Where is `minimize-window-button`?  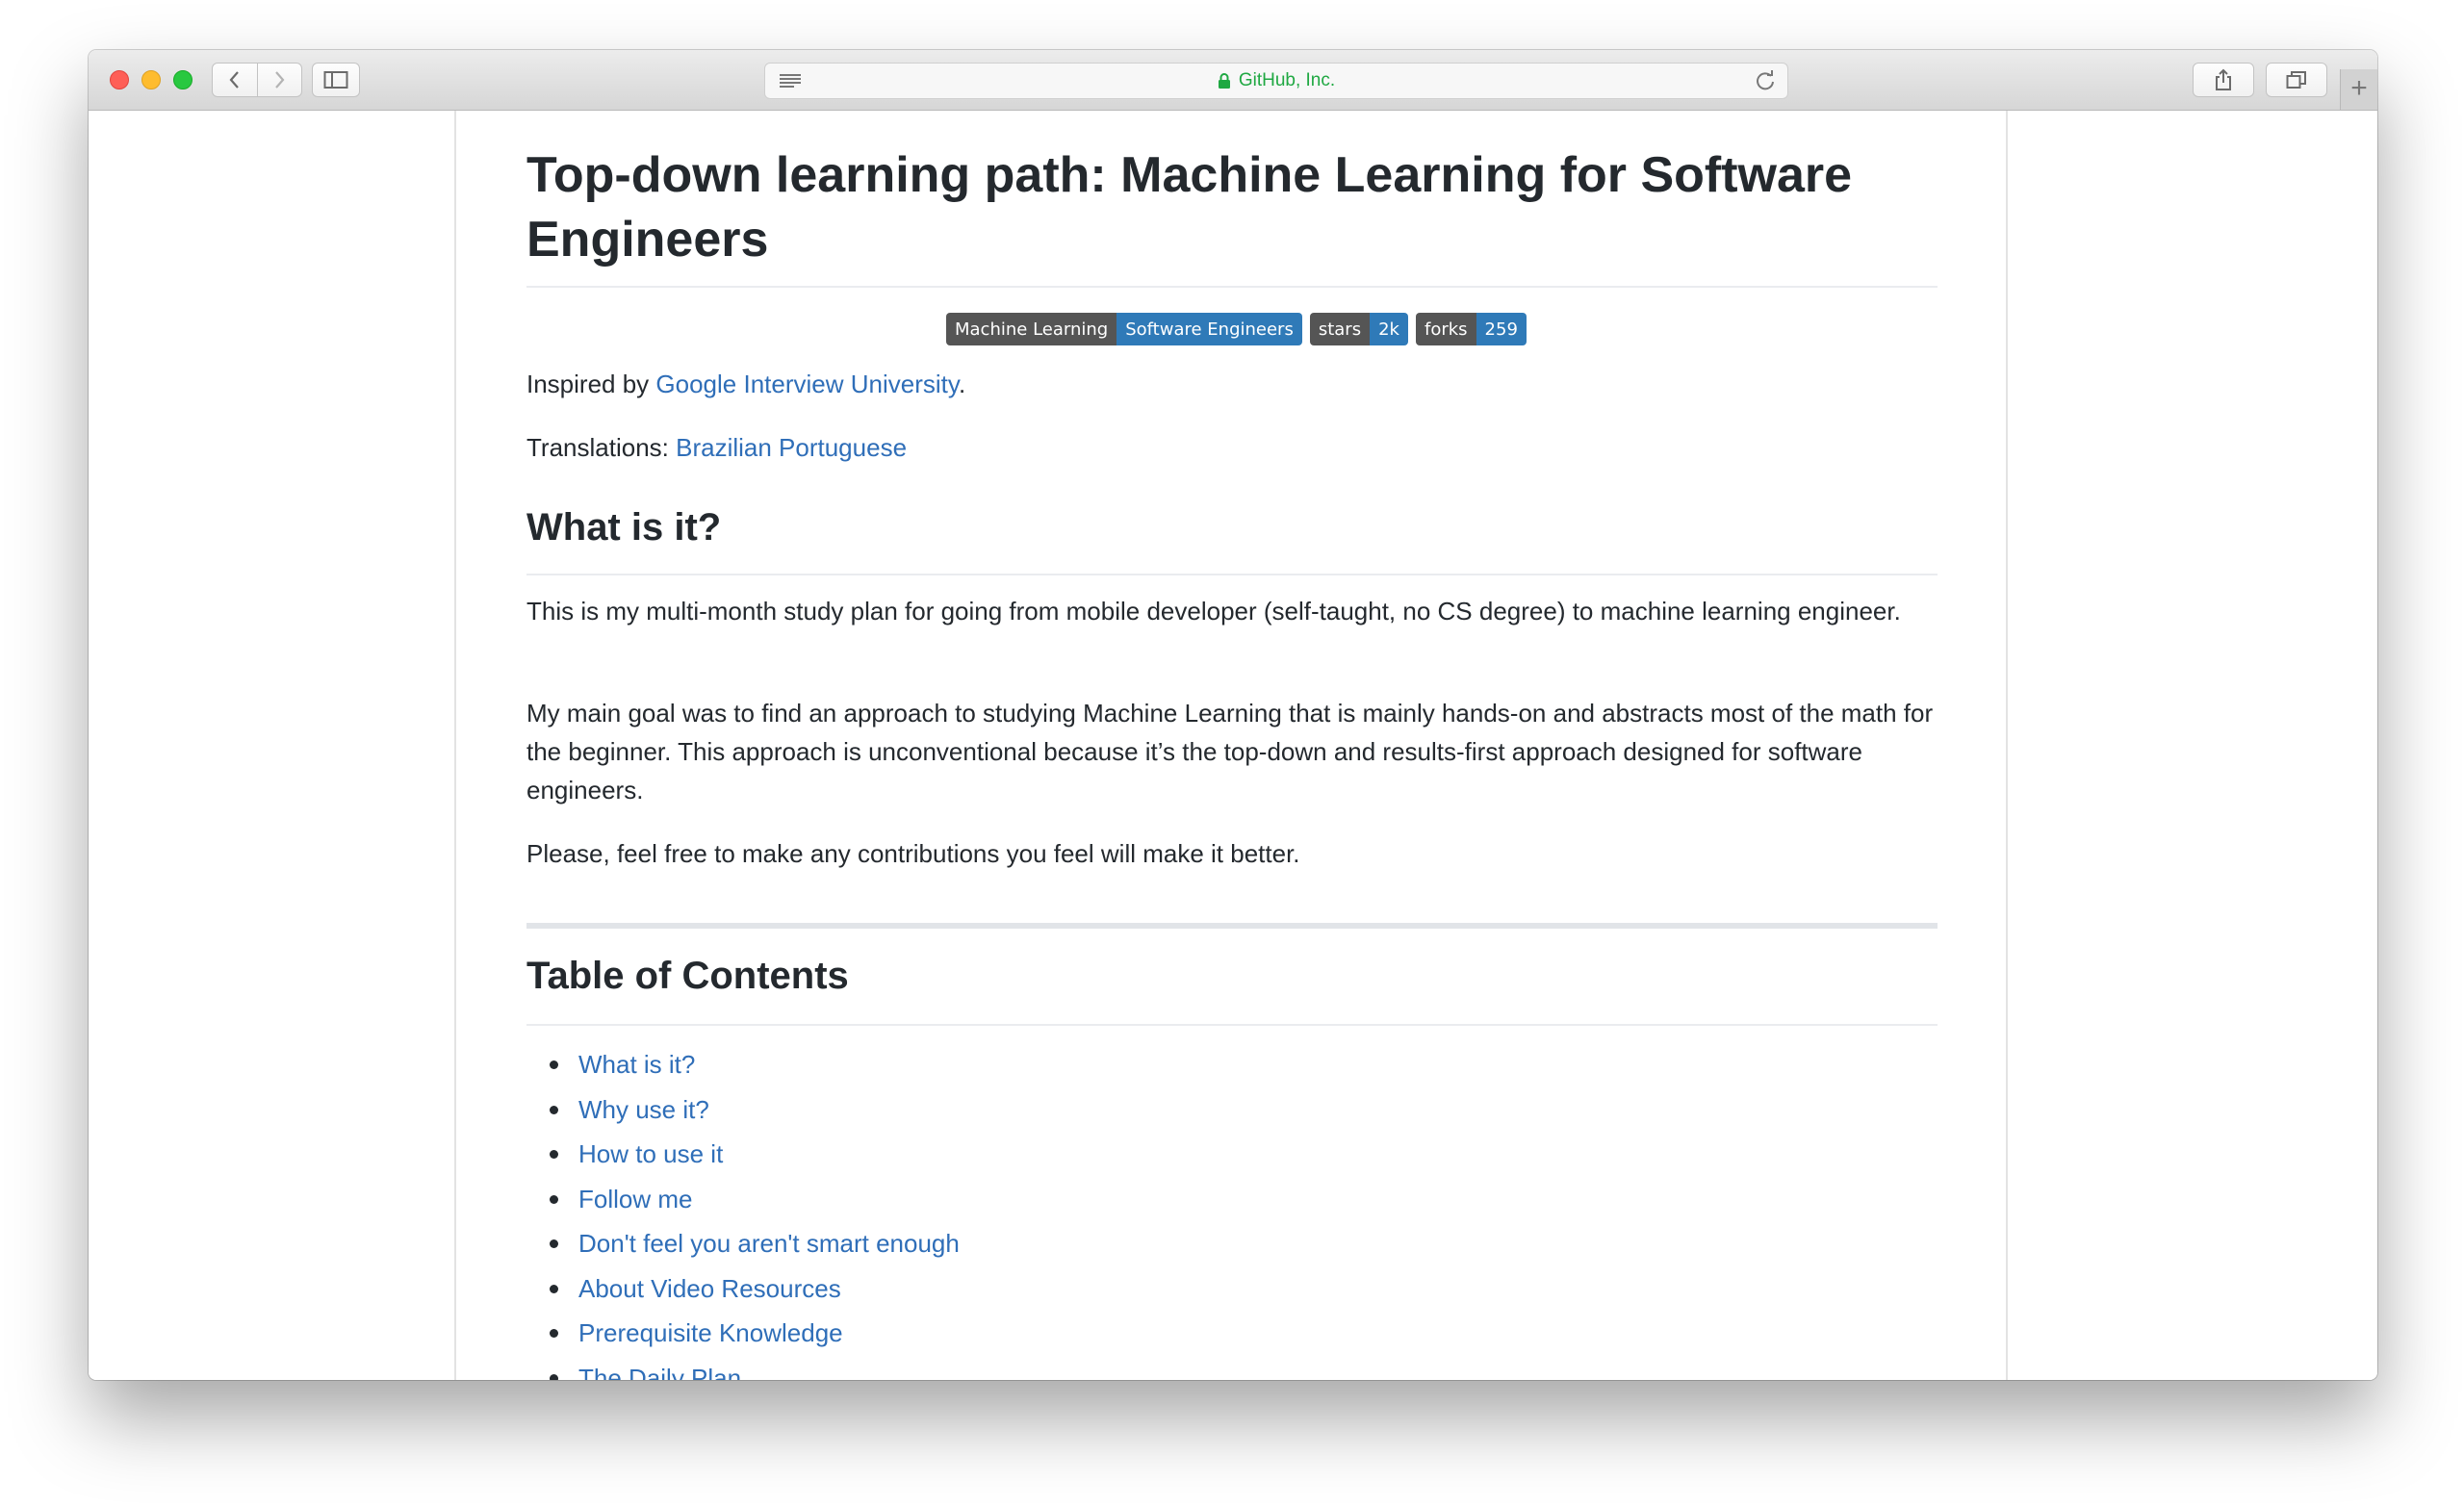 minimize-window-button is located at coordinates (151, 79).